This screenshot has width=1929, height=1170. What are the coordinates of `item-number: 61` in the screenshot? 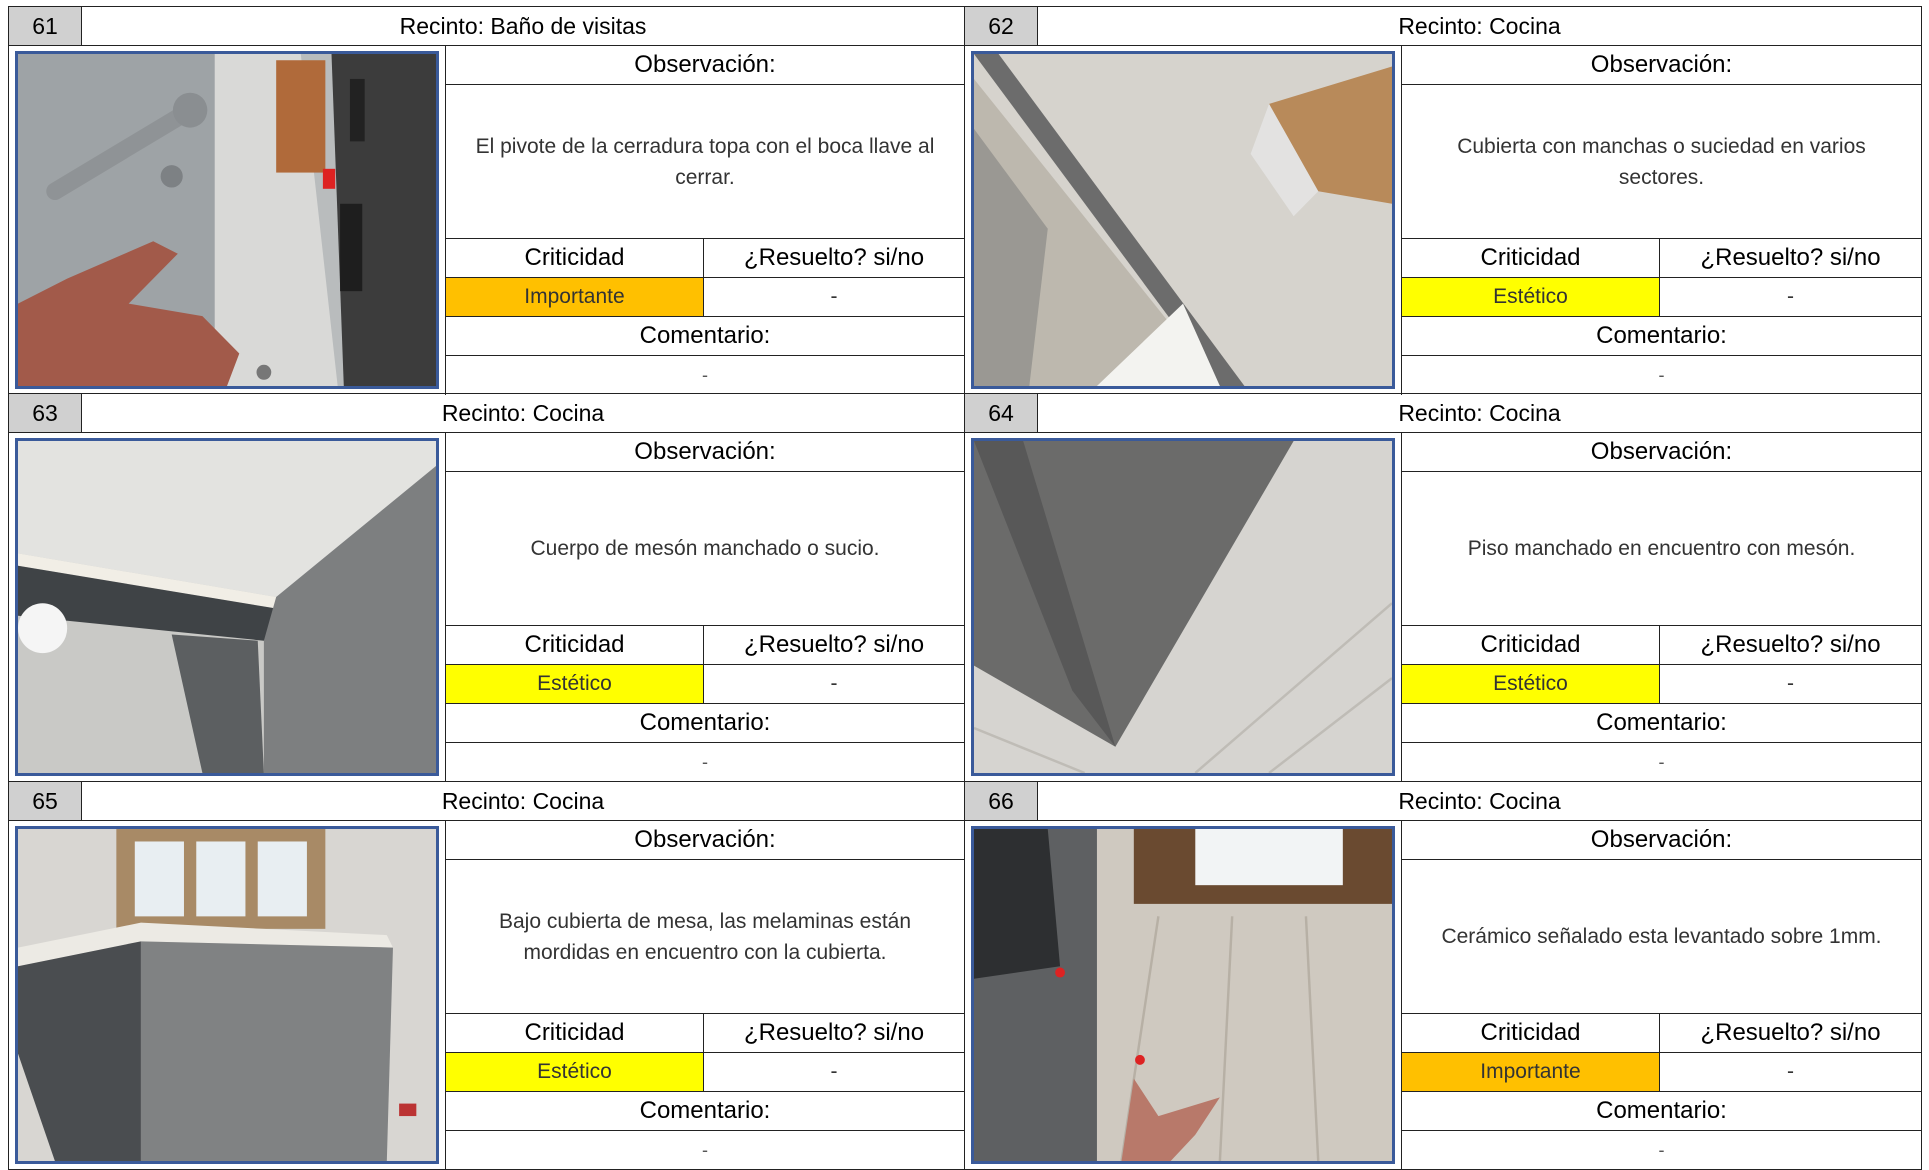 It's located at (45, 26).